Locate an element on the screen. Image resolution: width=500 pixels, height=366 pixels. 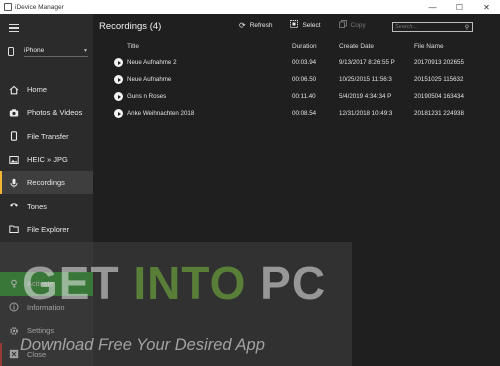
toolbar: ⟳ Refresh Select Copy is located at coordinates (311, 25).